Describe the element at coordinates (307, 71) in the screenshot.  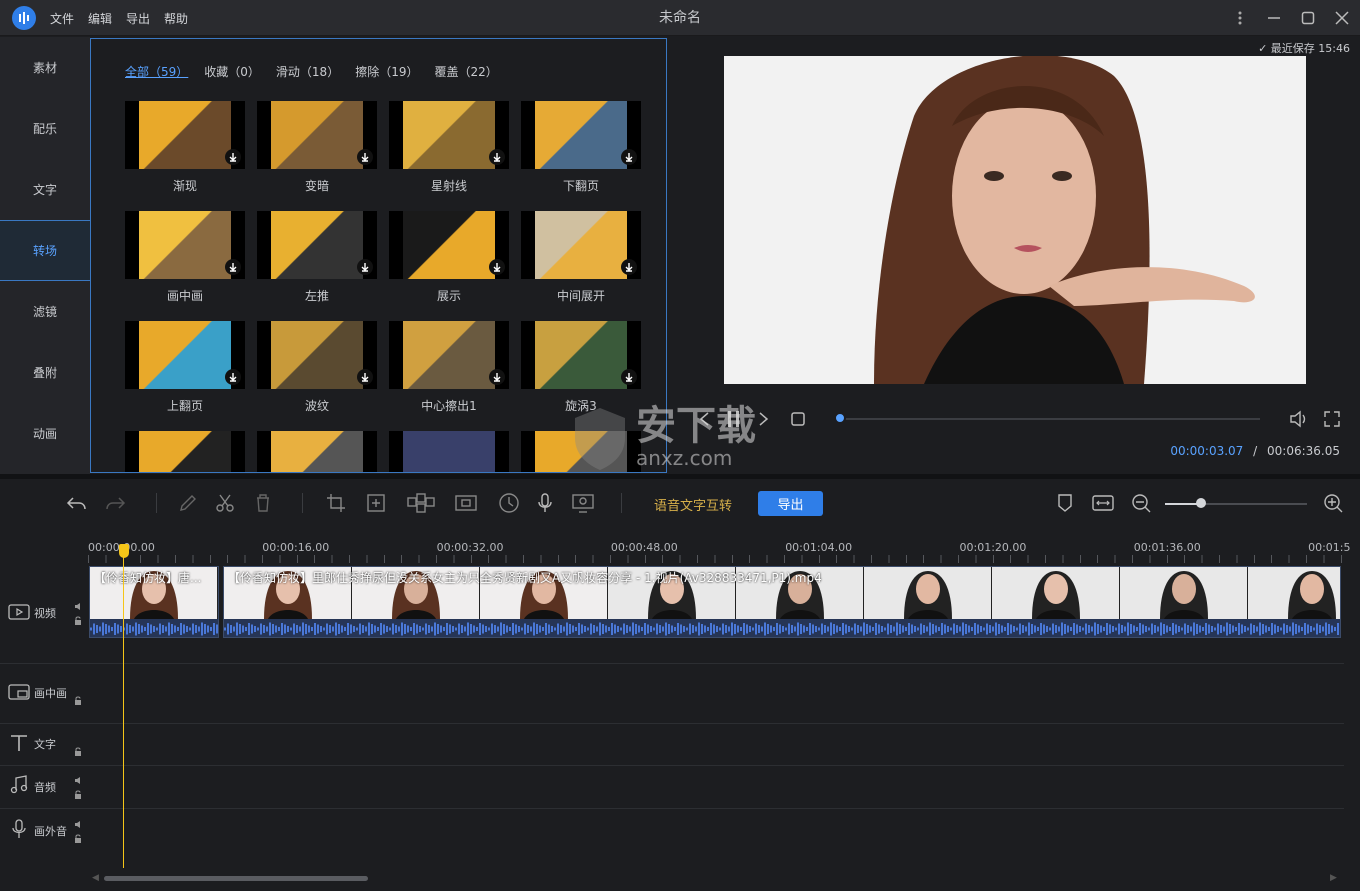
I see `filter-tab-2: 滑动（18）` at that location.